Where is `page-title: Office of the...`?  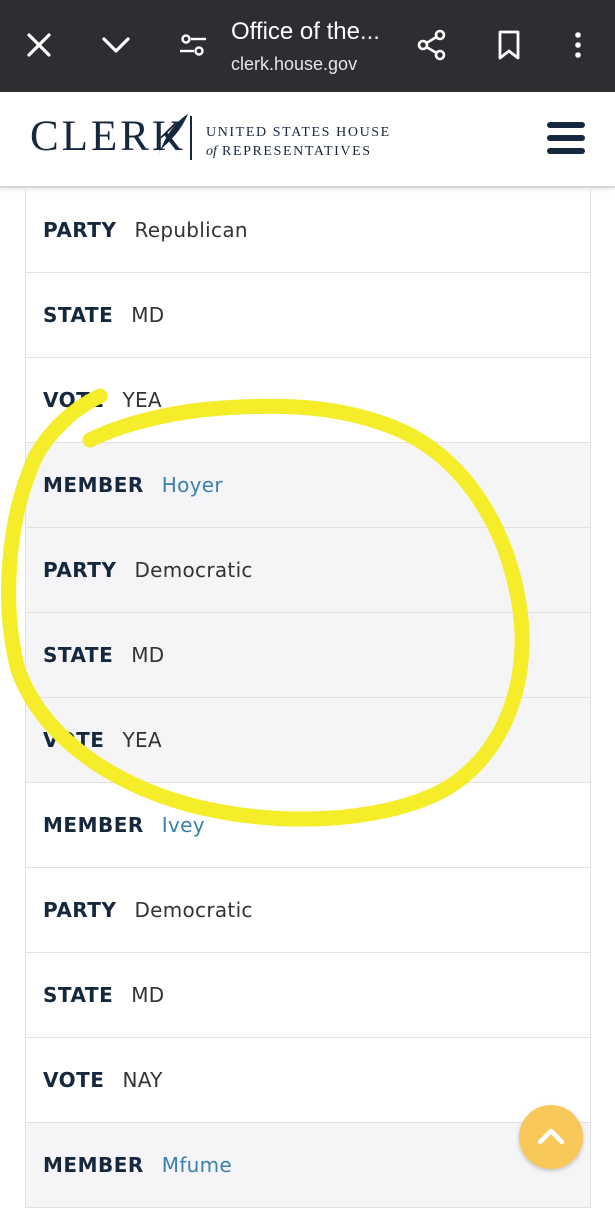
page-title: Office of the... is located at coordinates (305, 32).